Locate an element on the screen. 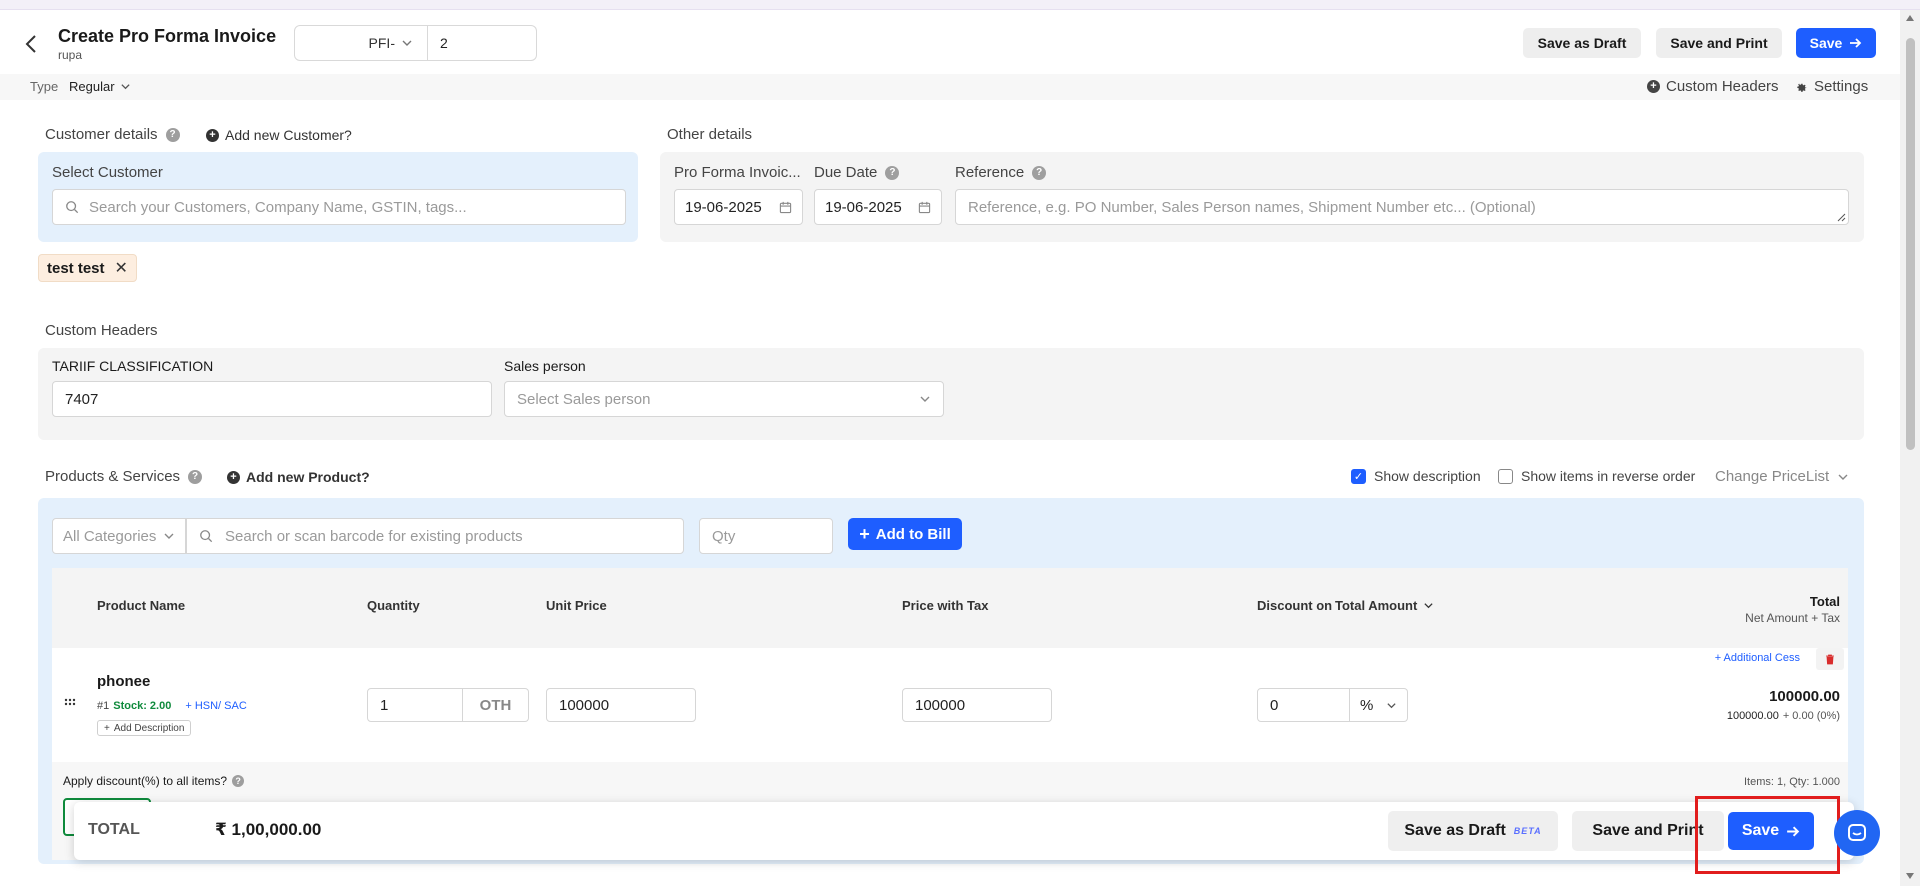  price-with-tax-input: 100000 is located at coordinates (977, 705).